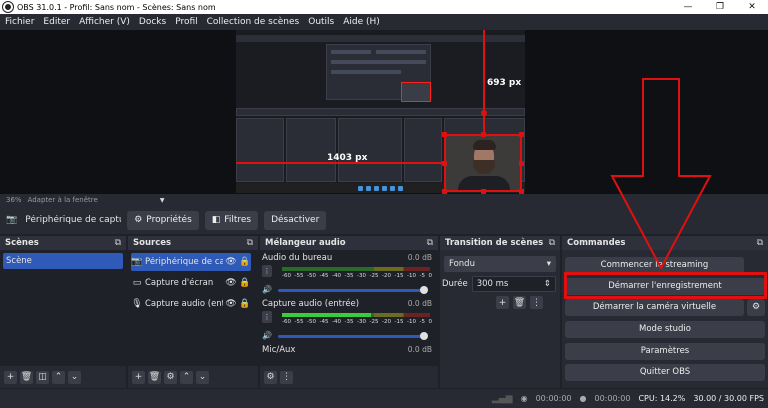 The height and width of the screenshot is (408, 768). Describe the element at coordinates (56, 22) in the screenshot. I see `menu-edit: Editer` at that location.